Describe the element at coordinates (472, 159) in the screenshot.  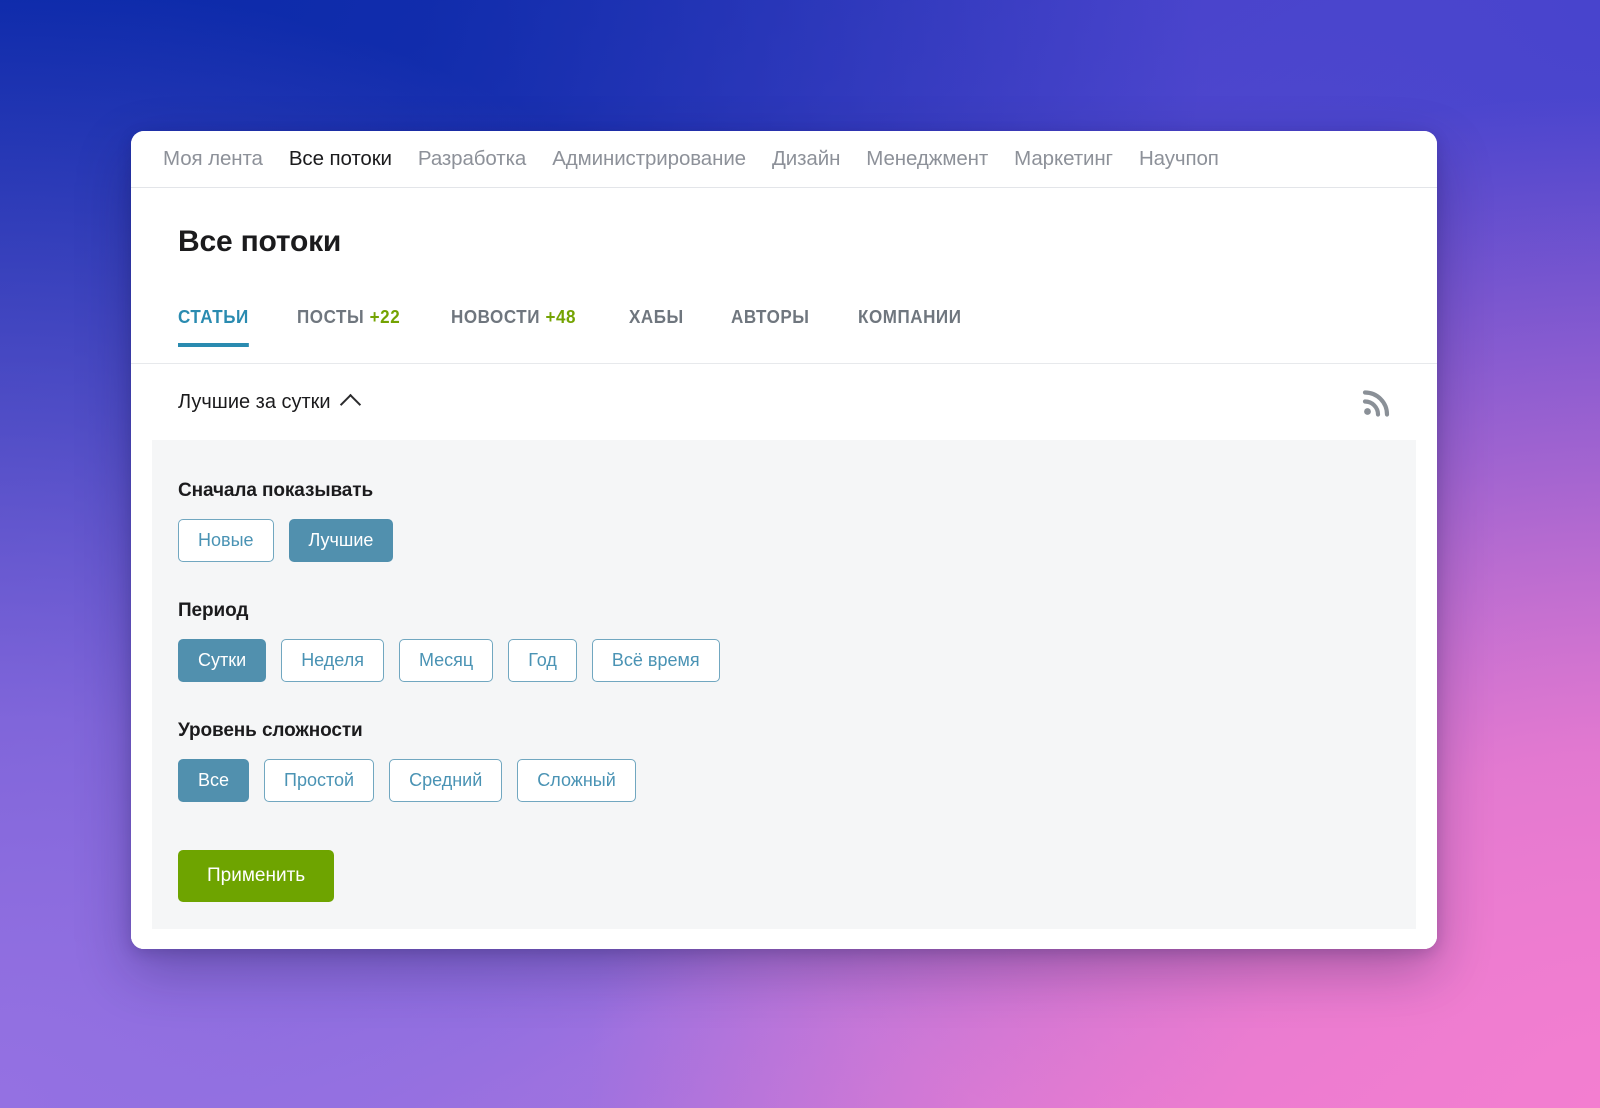
I see `nav-item-2: Разработка` at that location.